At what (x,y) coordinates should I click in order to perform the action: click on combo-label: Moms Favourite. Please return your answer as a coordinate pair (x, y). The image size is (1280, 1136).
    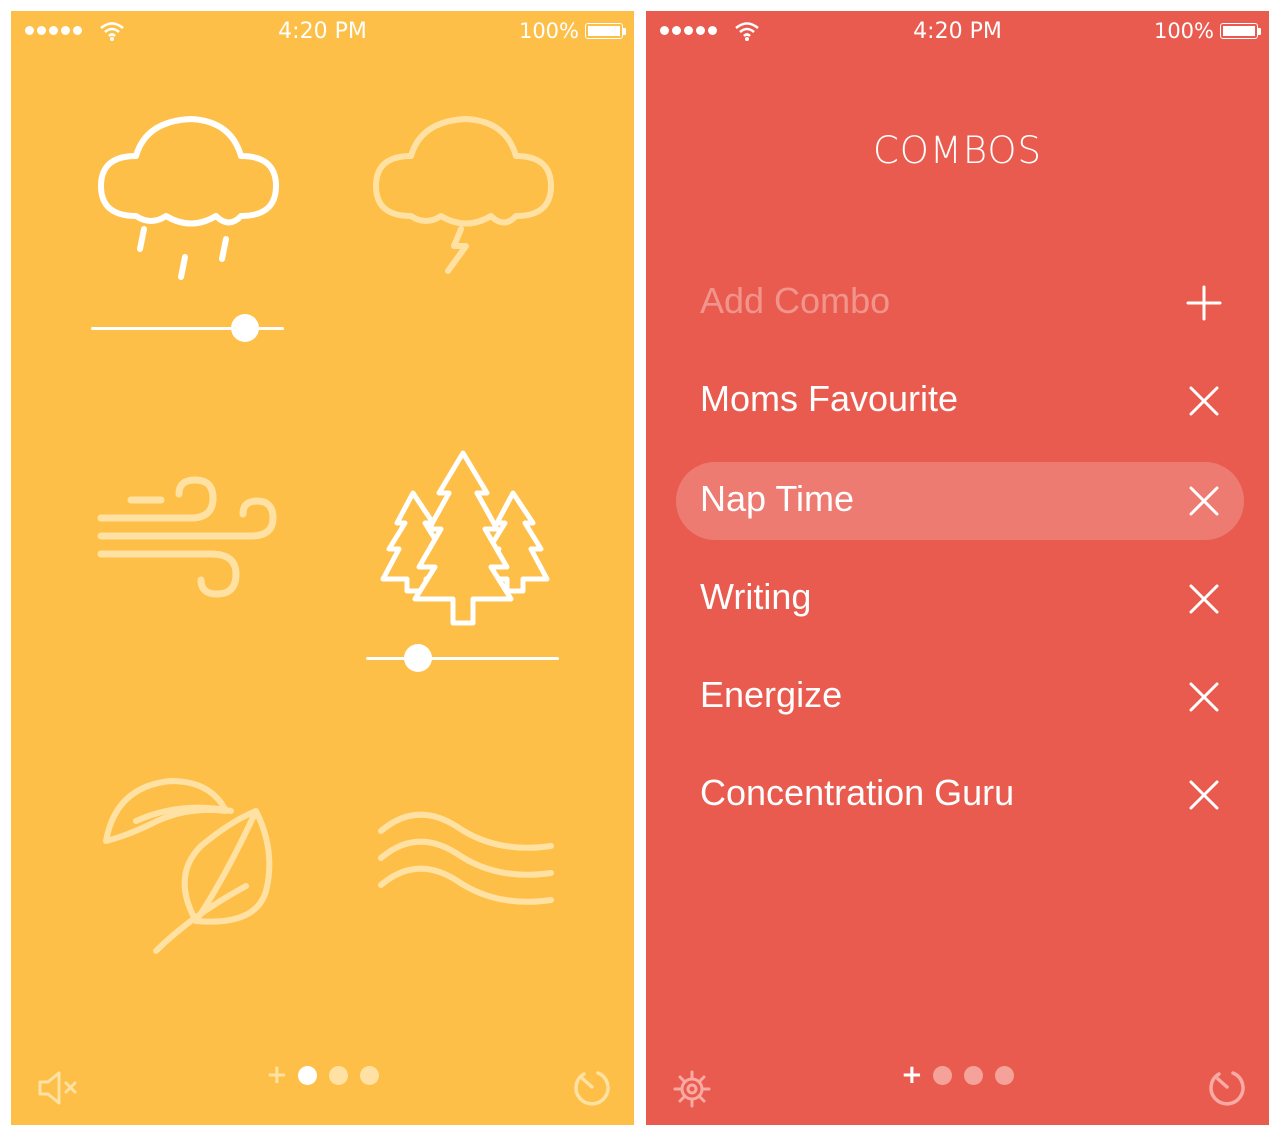
    Looking at the image, I should click on (829, 398).